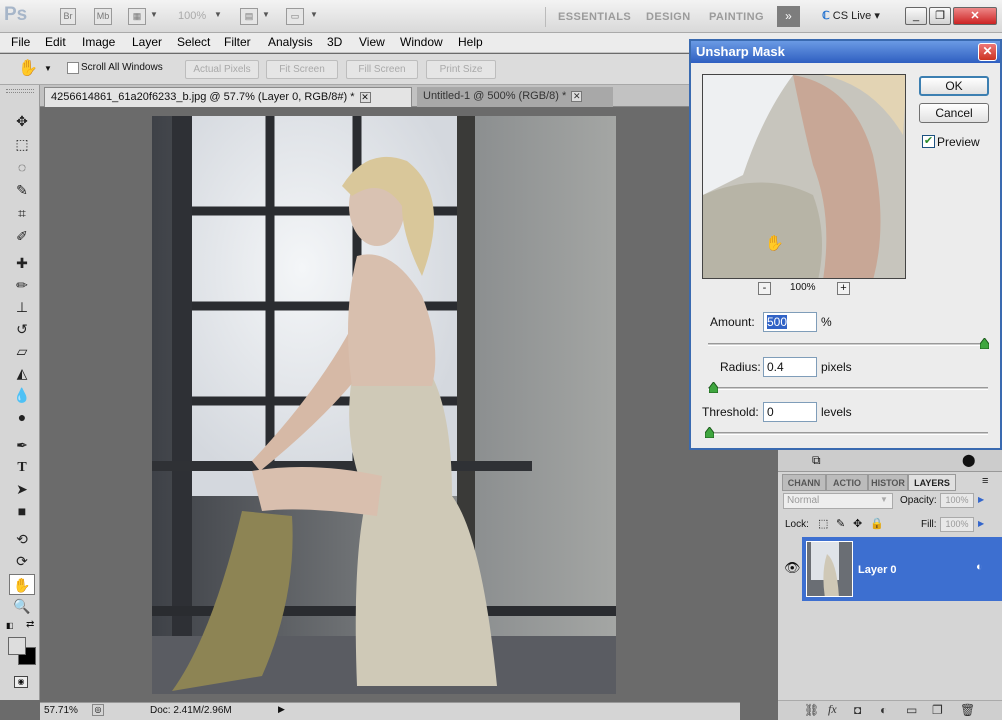  Describe the element at coordinates (61, 710) in the screenshot. I see `zoom-level-field: 57.71%` at that location.